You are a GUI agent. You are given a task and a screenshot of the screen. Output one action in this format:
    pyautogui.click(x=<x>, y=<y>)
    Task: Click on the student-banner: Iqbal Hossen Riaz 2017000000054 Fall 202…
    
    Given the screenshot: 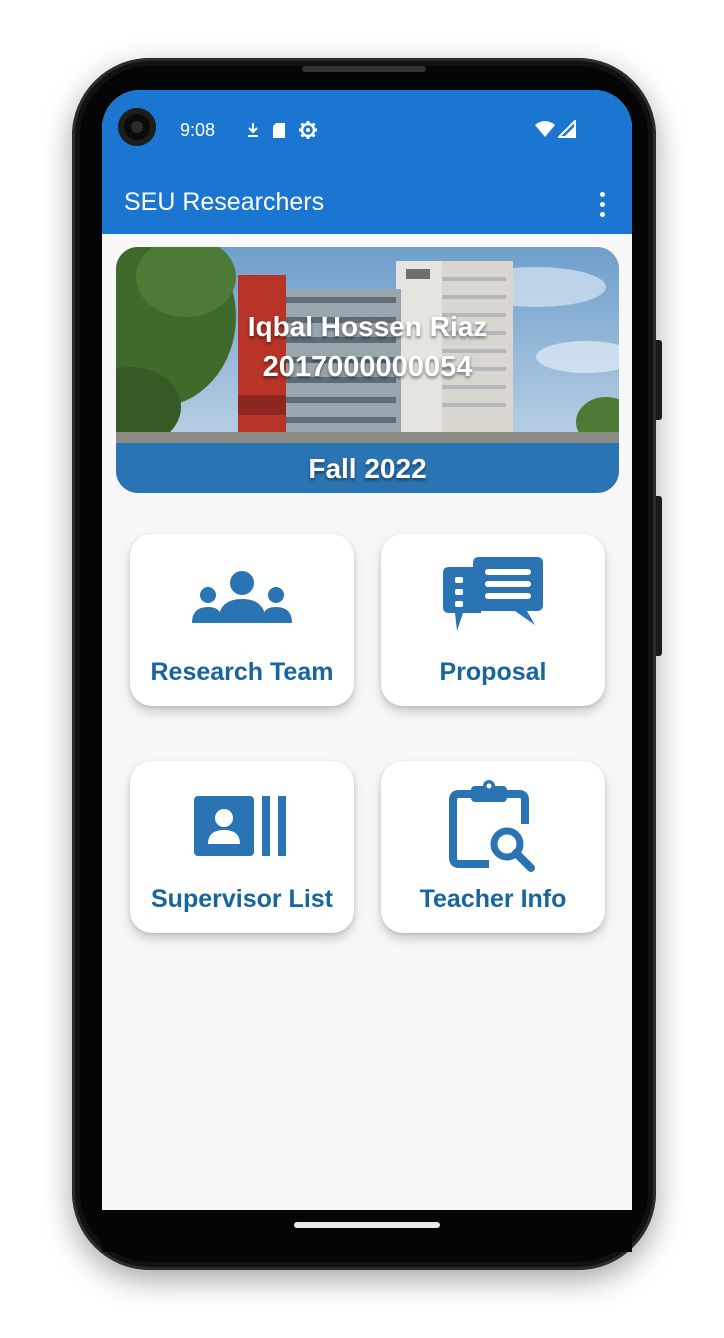 What is the action you would take?
    pyautogui.click(x=367, y=370)
    